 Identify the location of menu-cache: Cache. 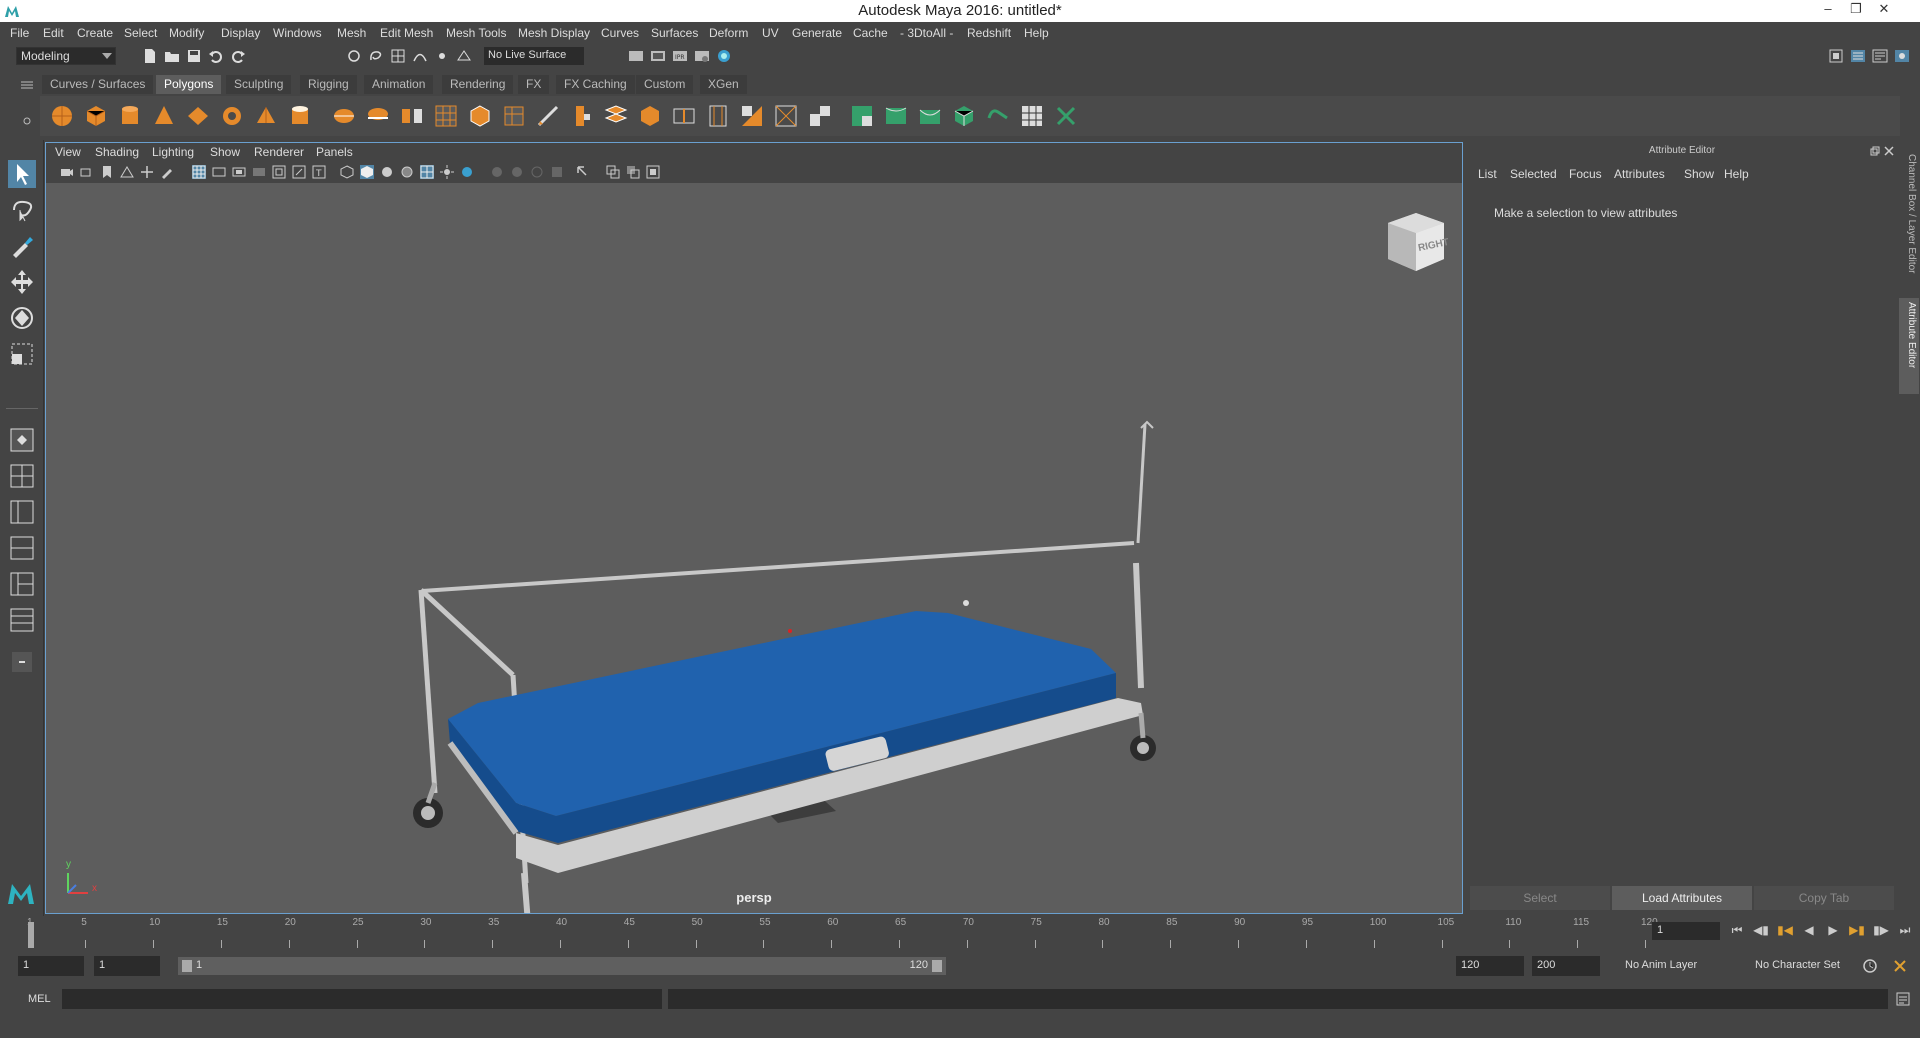
(870, 33).